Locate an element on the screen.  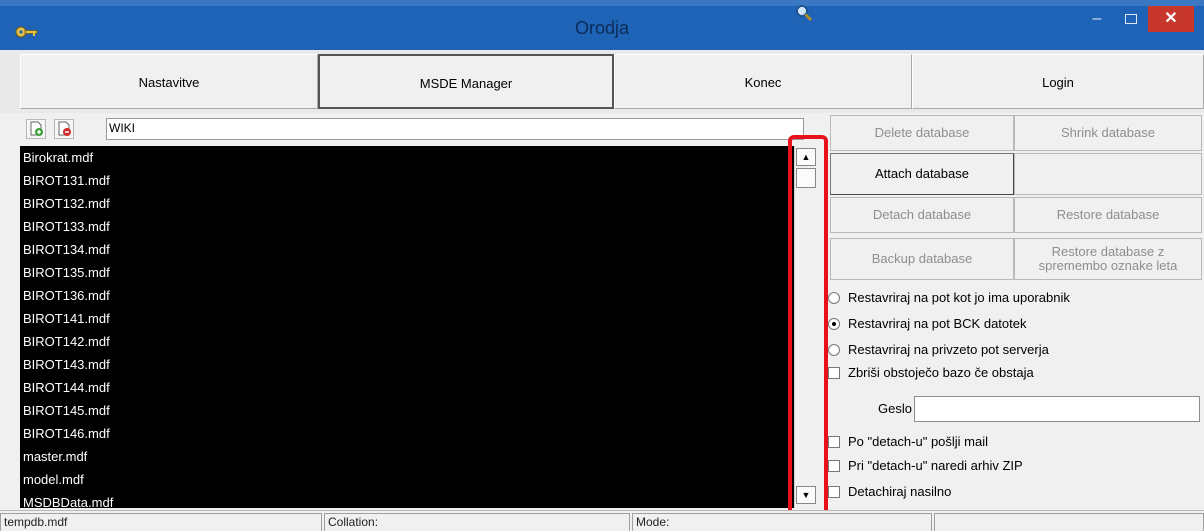
radio-restore-bck-path: Restavriraj na pot BCK datotek is located at coordinates (927, 324).